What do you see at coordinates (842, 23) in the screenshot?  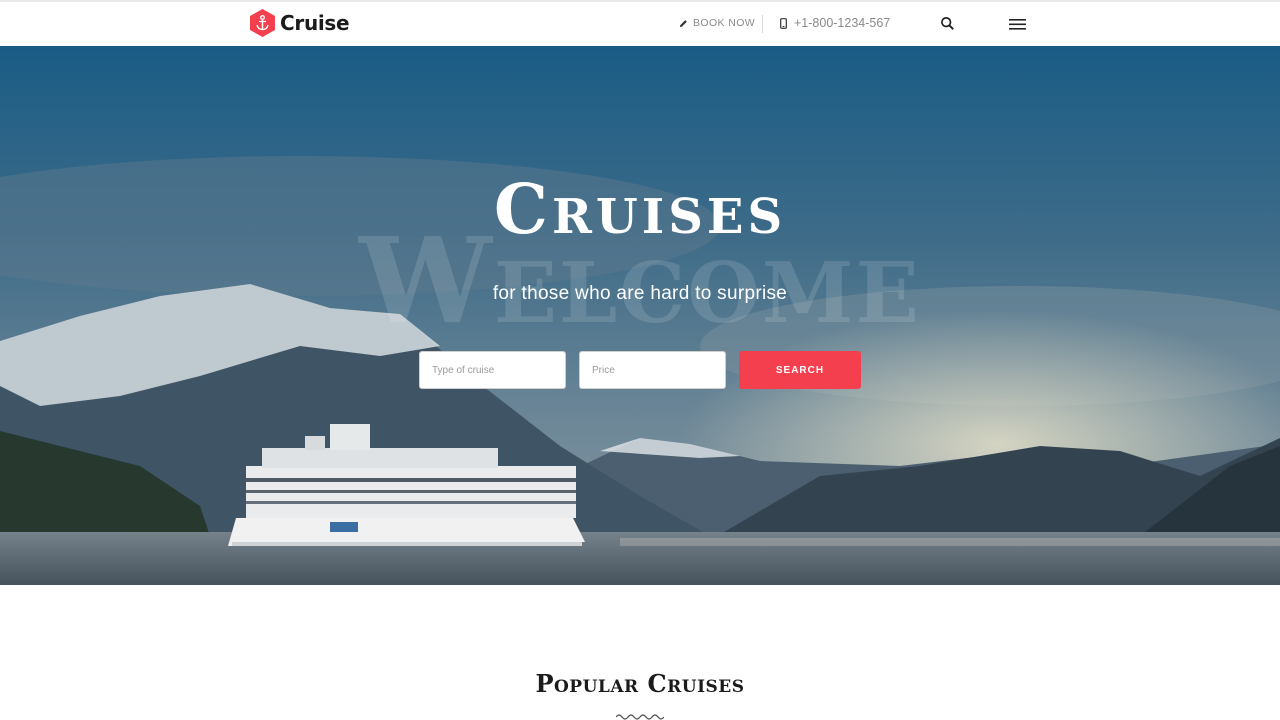 I see `phone-number: +1-800-1234-567` at bounding box center [842, 23].